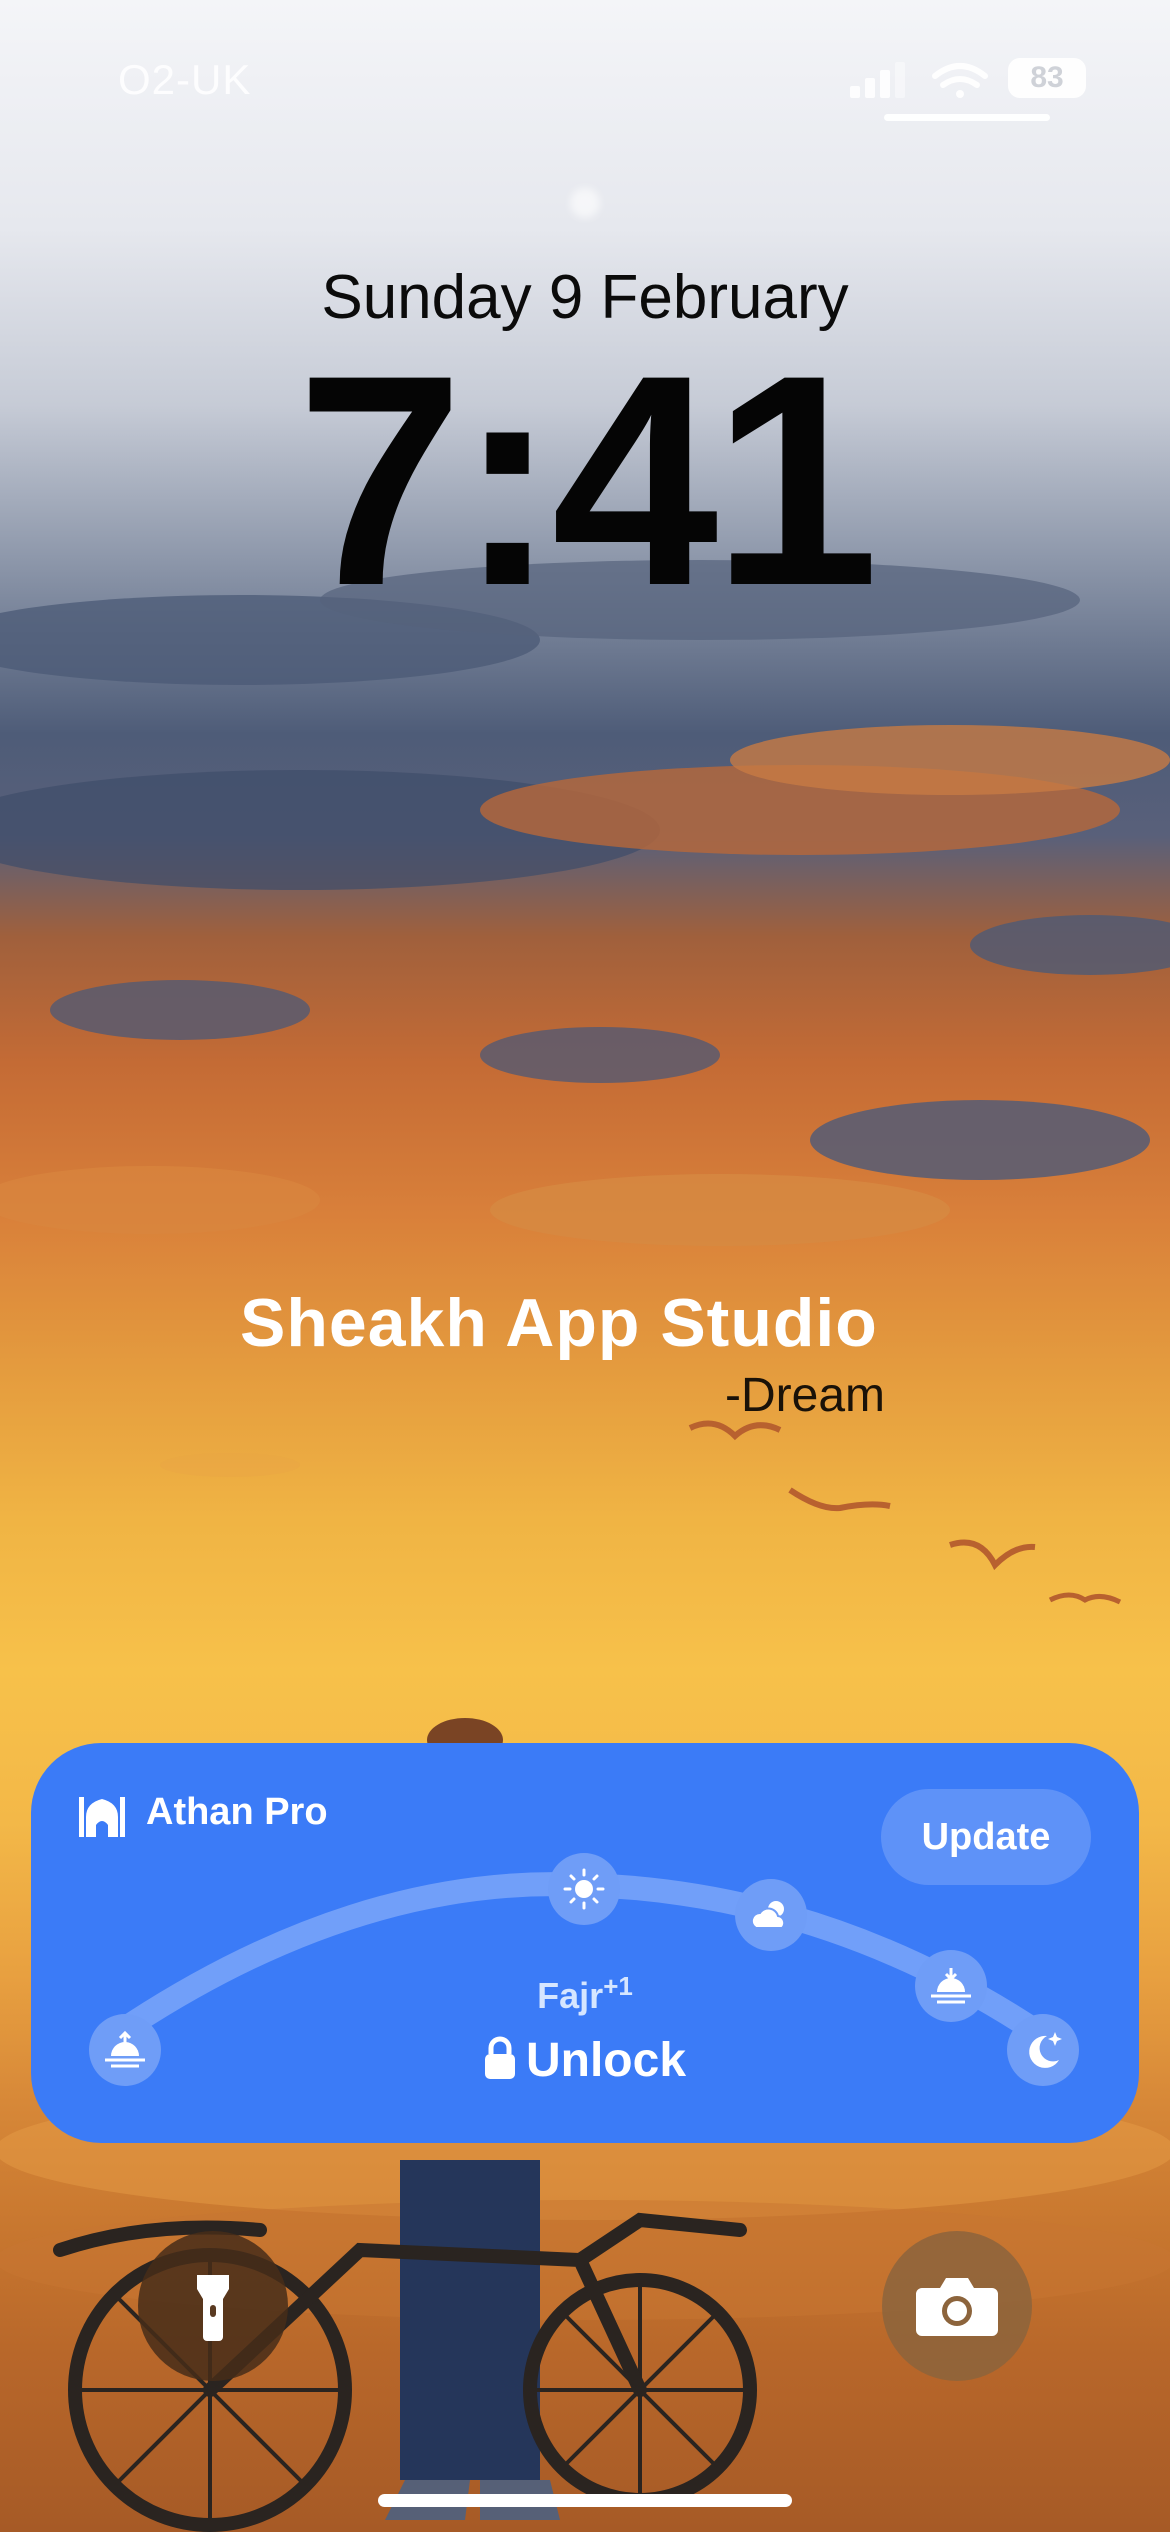 The image size is (1170, 2532). I want to click on wallpaper-title: Sheakh App Studio, so click(559, 1323).